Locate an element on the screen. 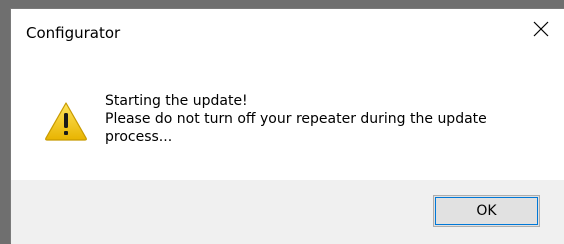  warning-icon is located at coordinates (66, 121).